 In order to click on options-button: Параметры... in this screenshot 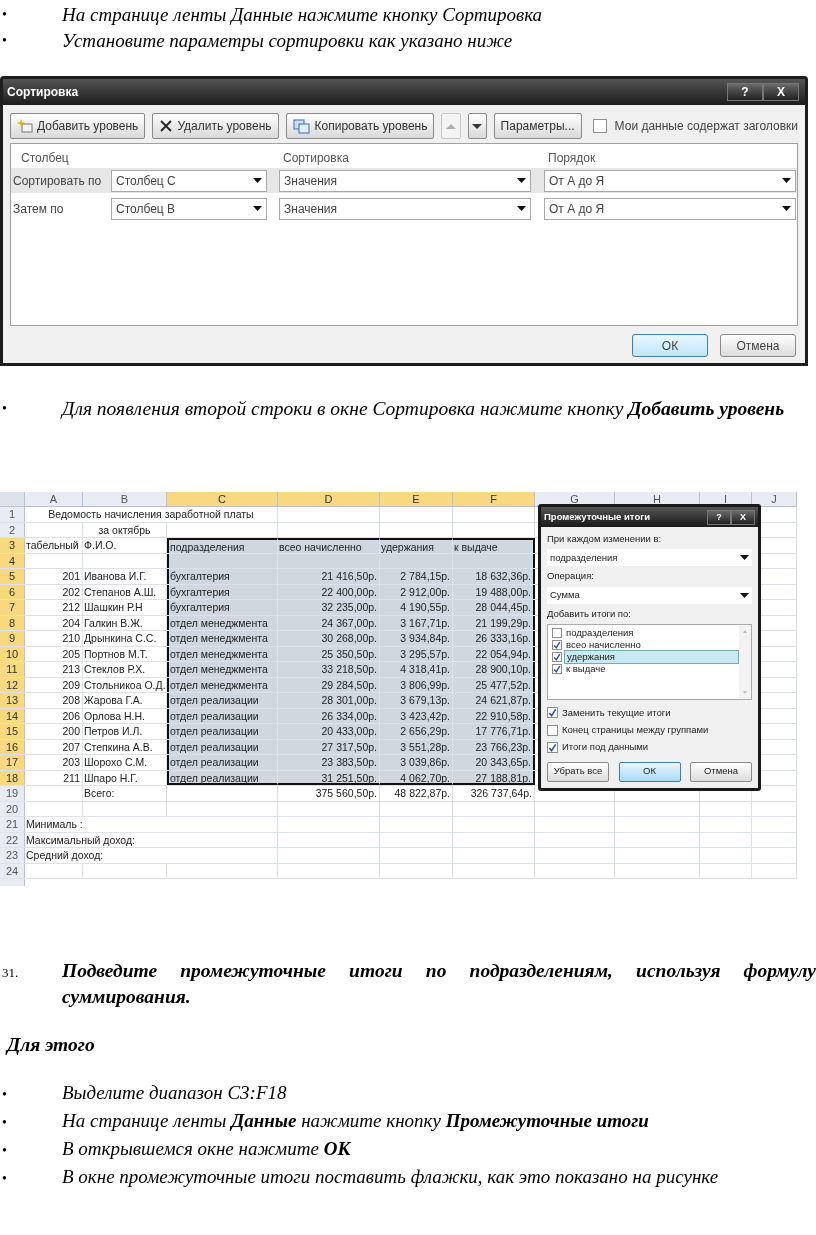, I will do `click(537, 126)`.